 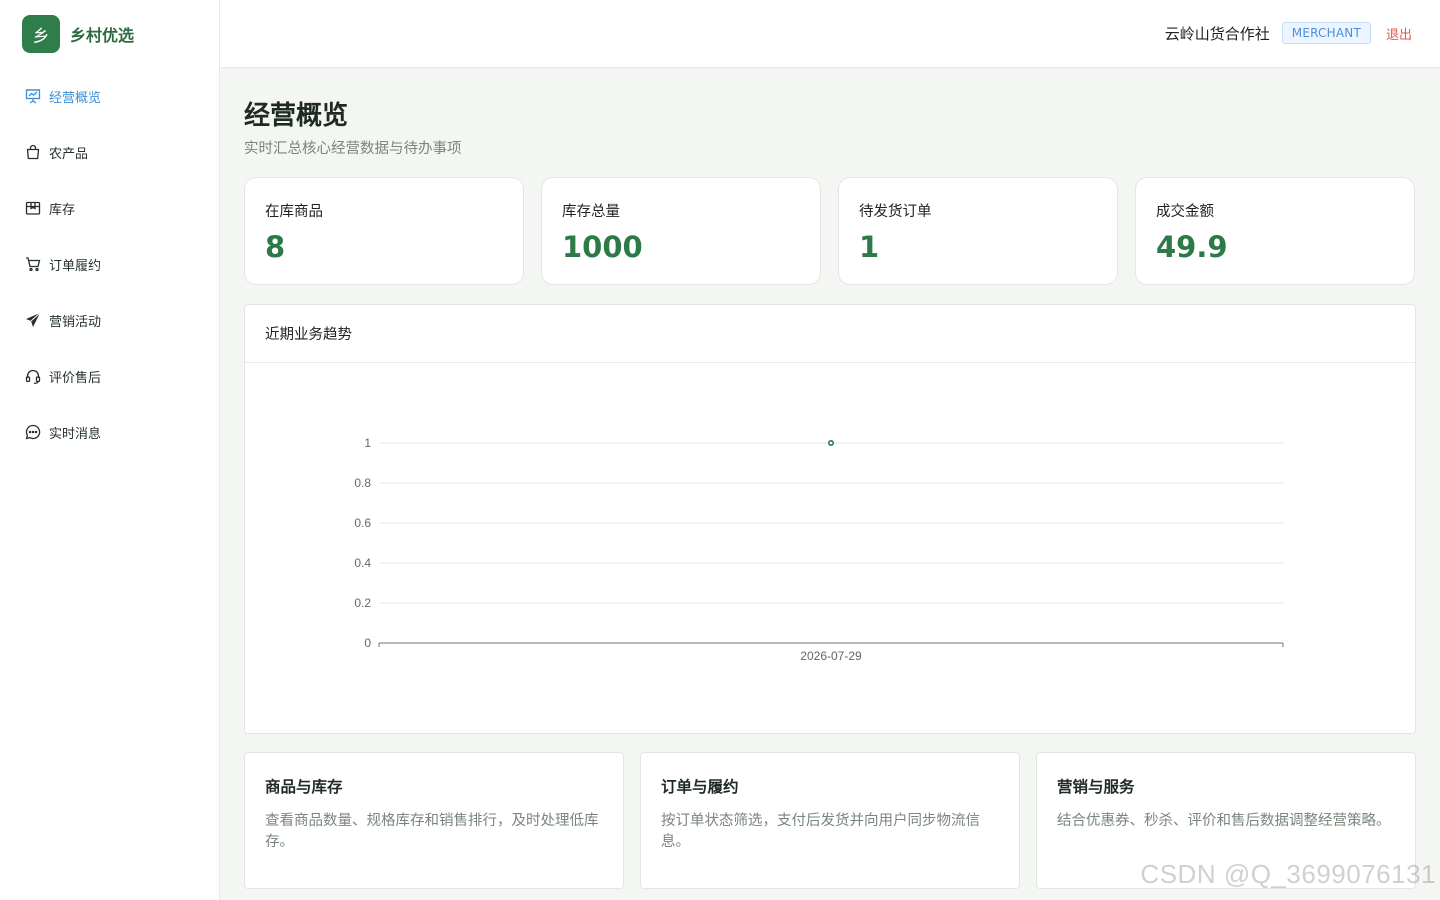 I want to click on page-title: 经营概览, so click(x=296, y=116).